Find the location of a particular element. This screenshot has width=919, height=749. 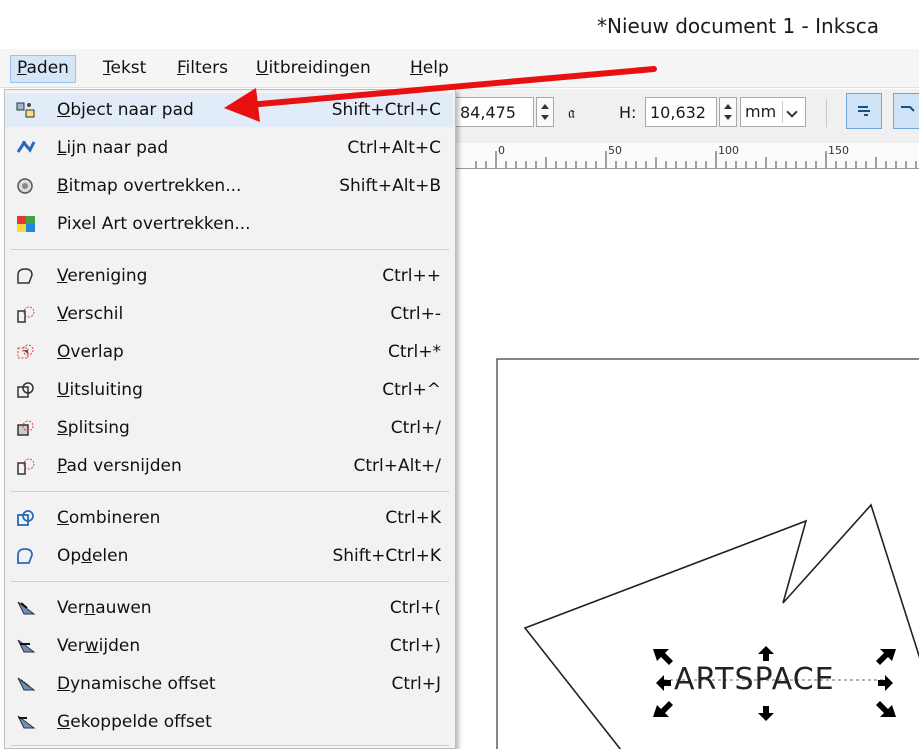

menu-item-label: Uitsluiting is located at coordinates (100, 390).